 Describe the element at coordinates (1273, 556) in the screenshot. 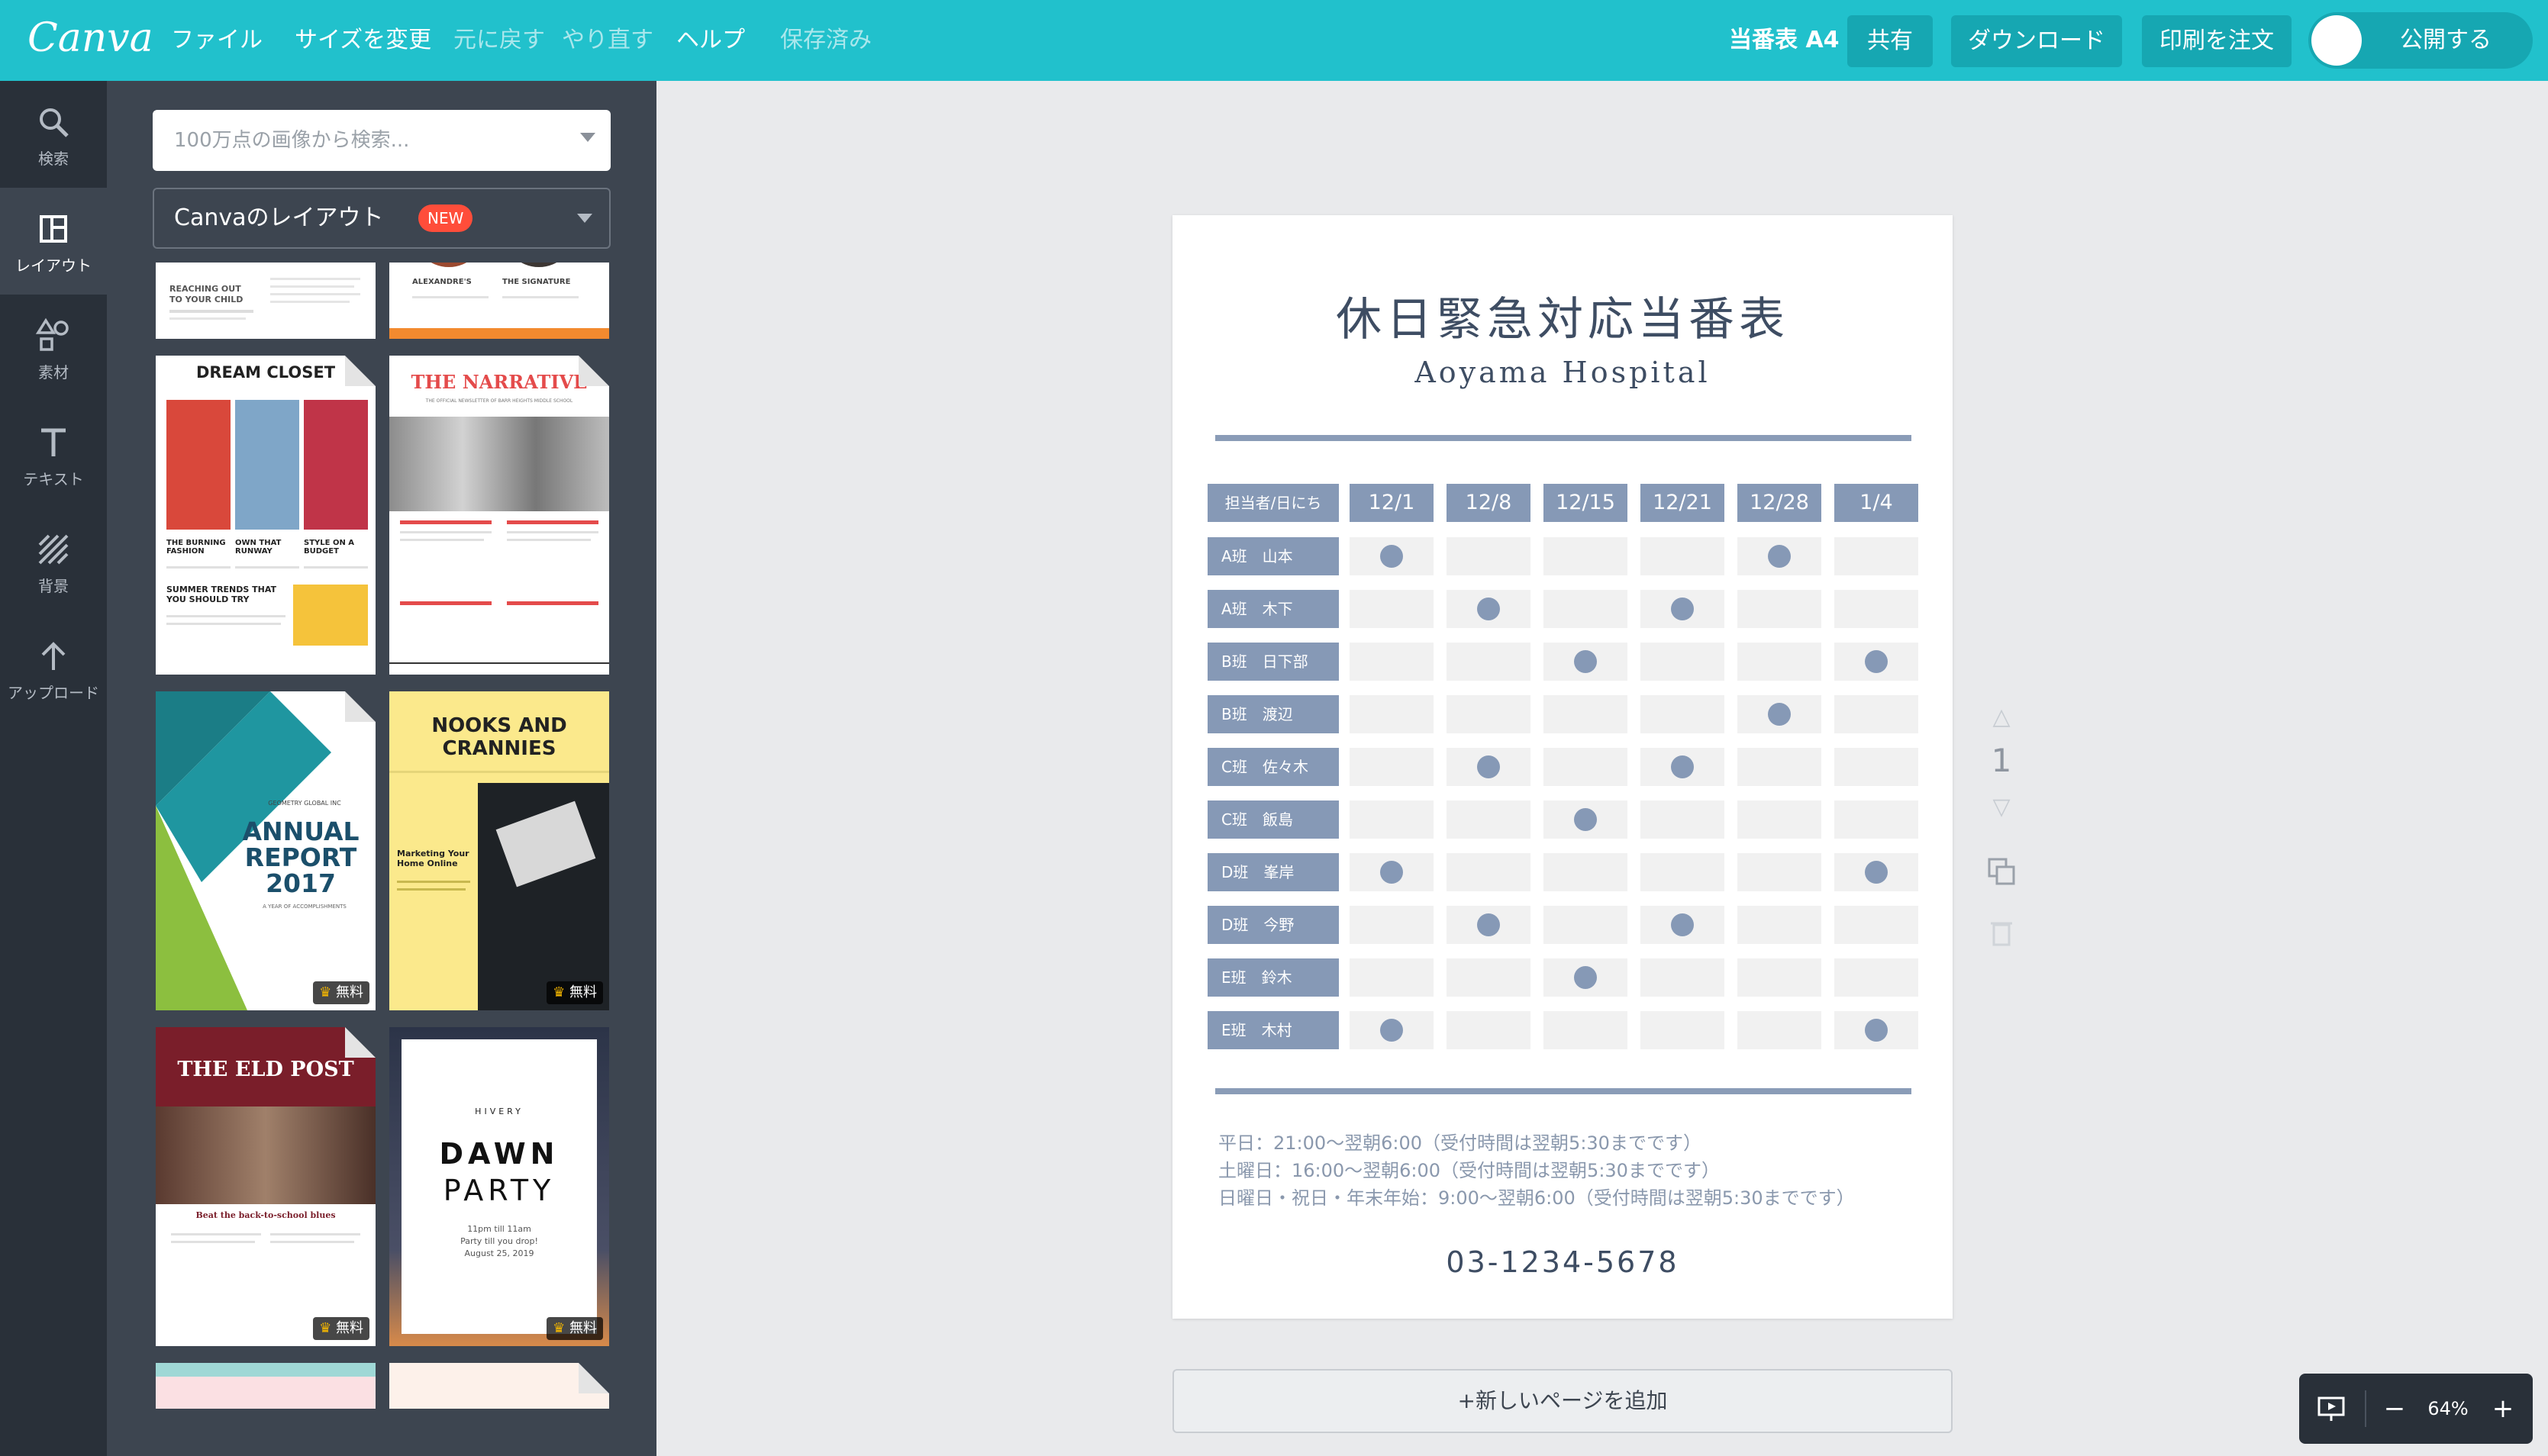

I see `staff-name-cell: A班 山本` at that location.